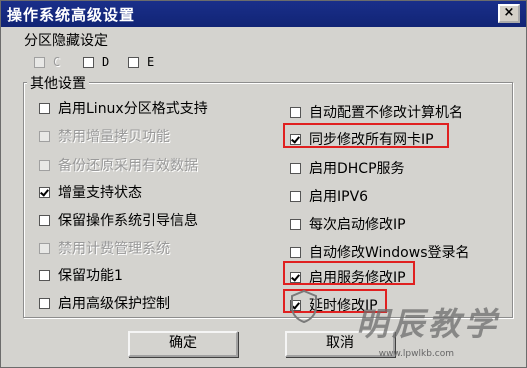  What do you see at coordinates (66, 40) in the screenshot?
I see `partition-hide-label: 分区隐藏设定` at bounding box center [66, 40].